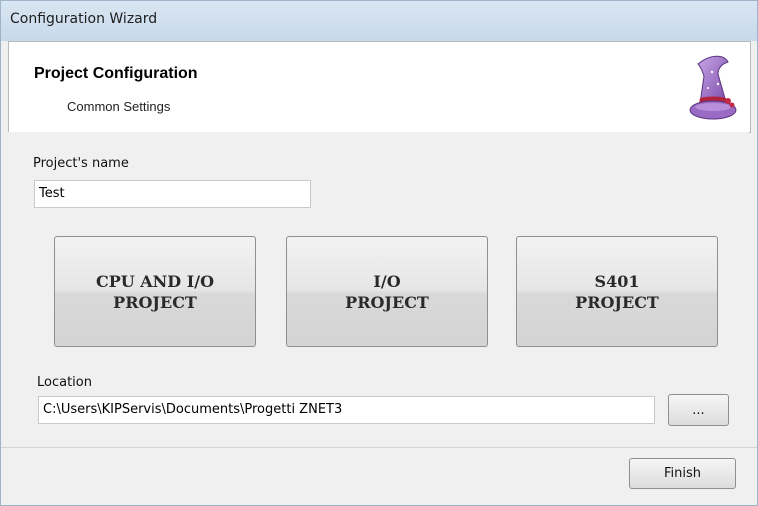 This screenshot has width=758, height=506. Describe the element at coordinates (713, 87) in the screenshot. I see `wizard-hat-icon` at that location.